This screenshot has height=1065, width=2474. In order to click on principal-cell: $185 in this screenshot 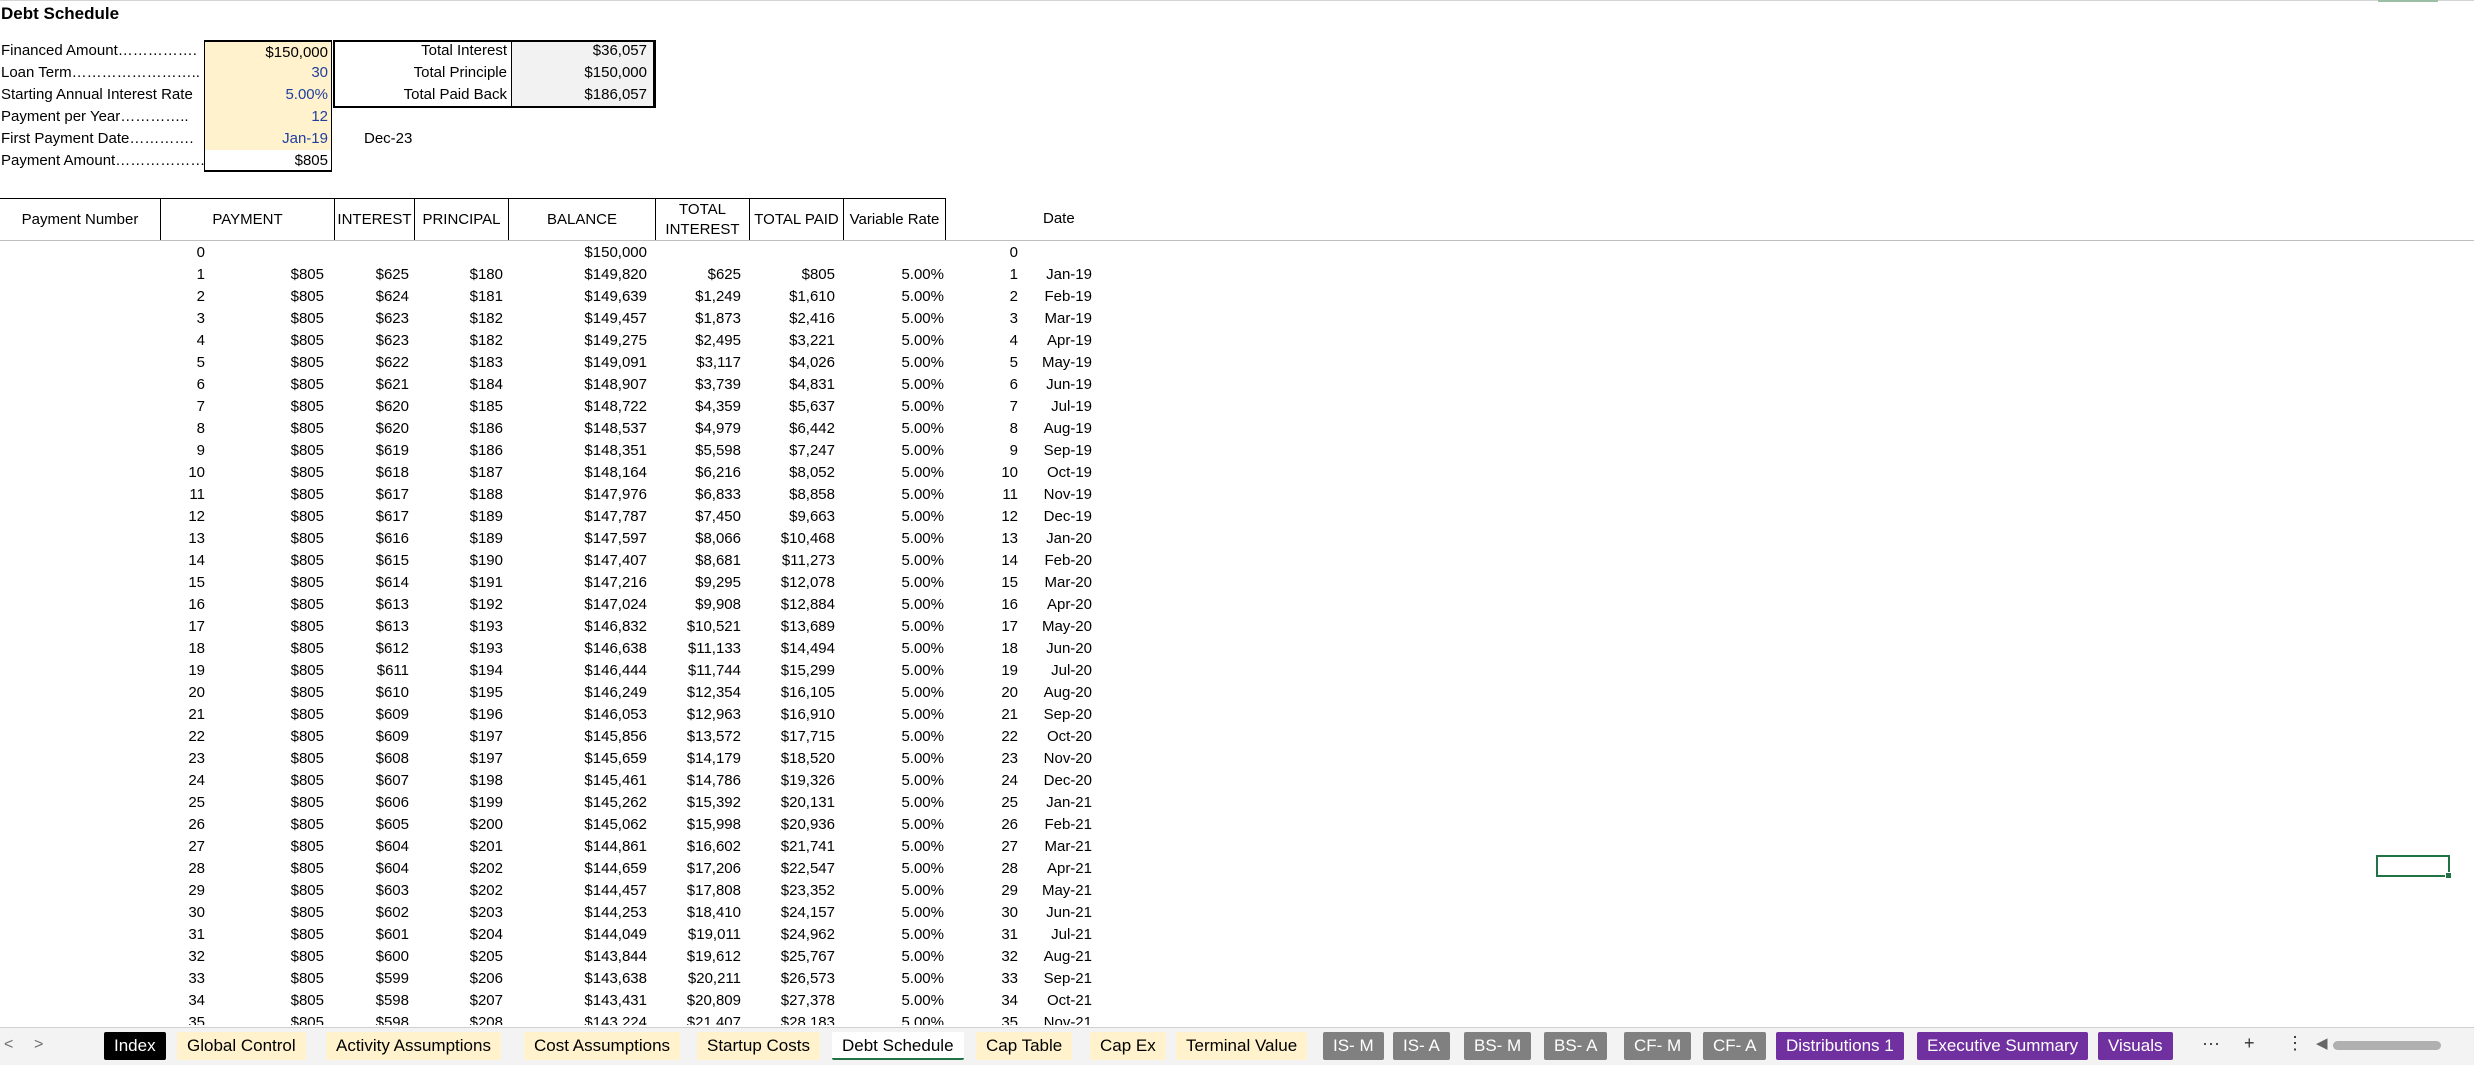, I will do `click(486, 406)`.